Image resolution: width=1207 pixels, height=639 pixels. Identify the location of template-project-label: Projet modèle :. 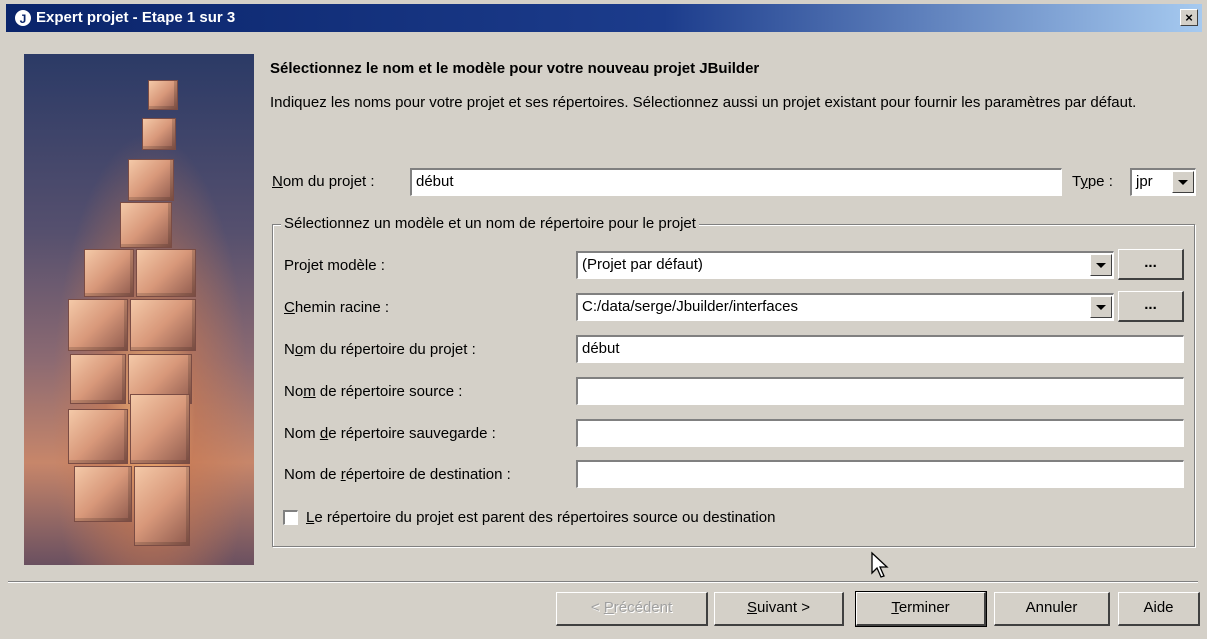
(334, 265).